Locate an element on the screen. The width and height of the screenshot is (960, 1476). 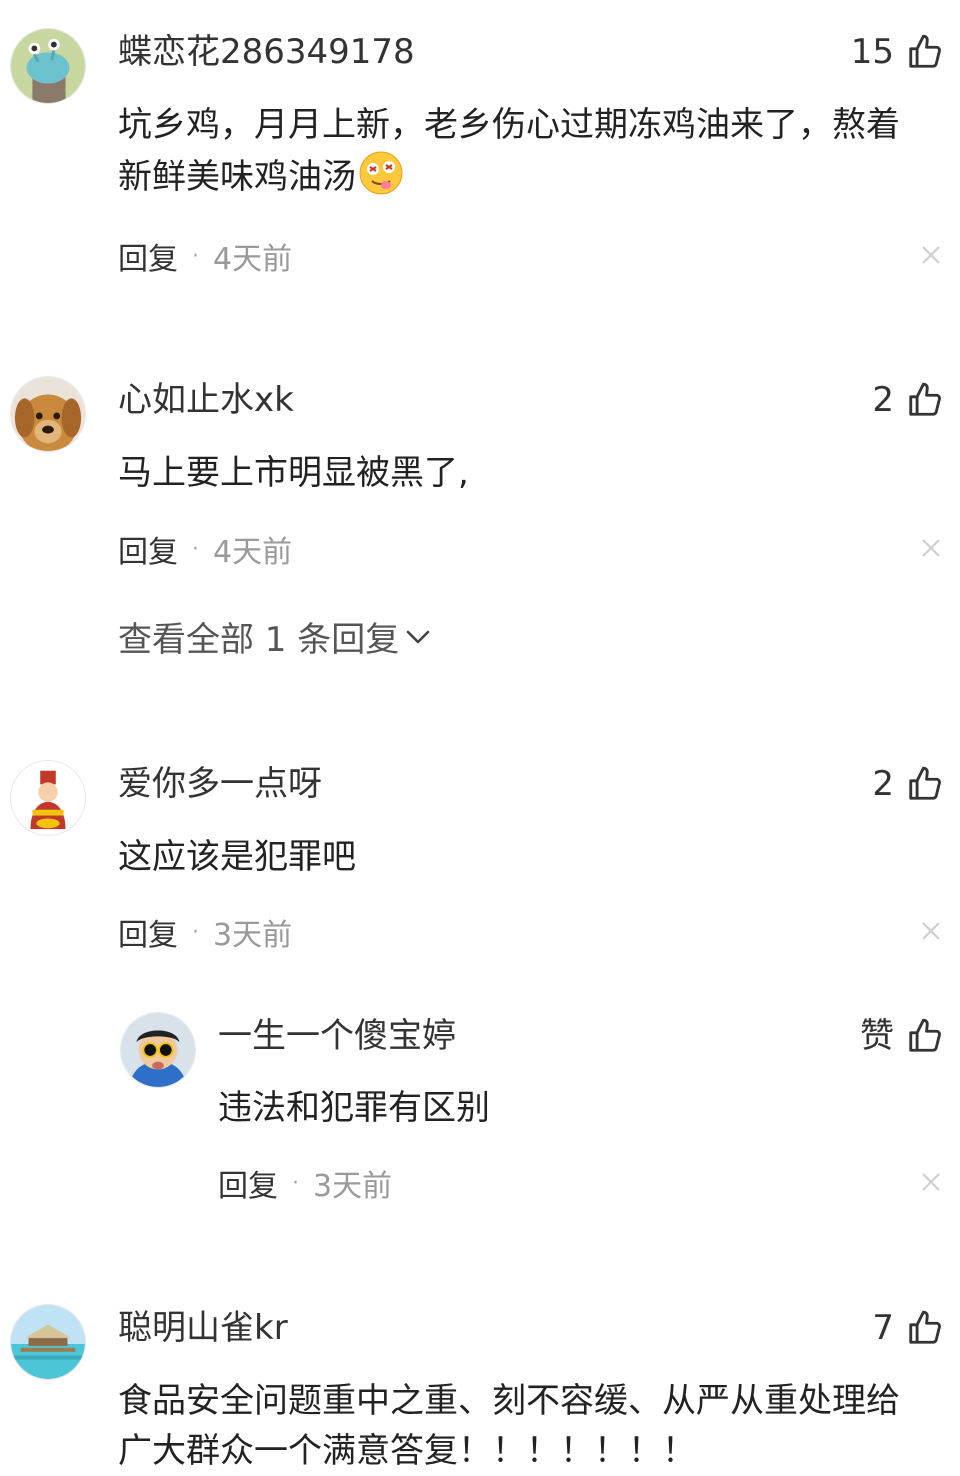
reply-text: 违法和犯罪有区别 is located at coordinates (354, 1108).